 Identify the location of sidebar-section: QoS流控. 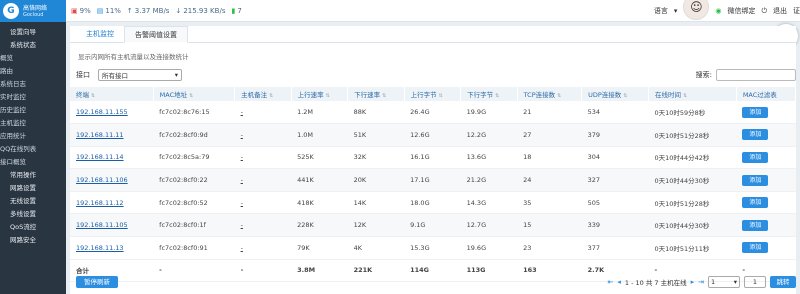
(33, 227).